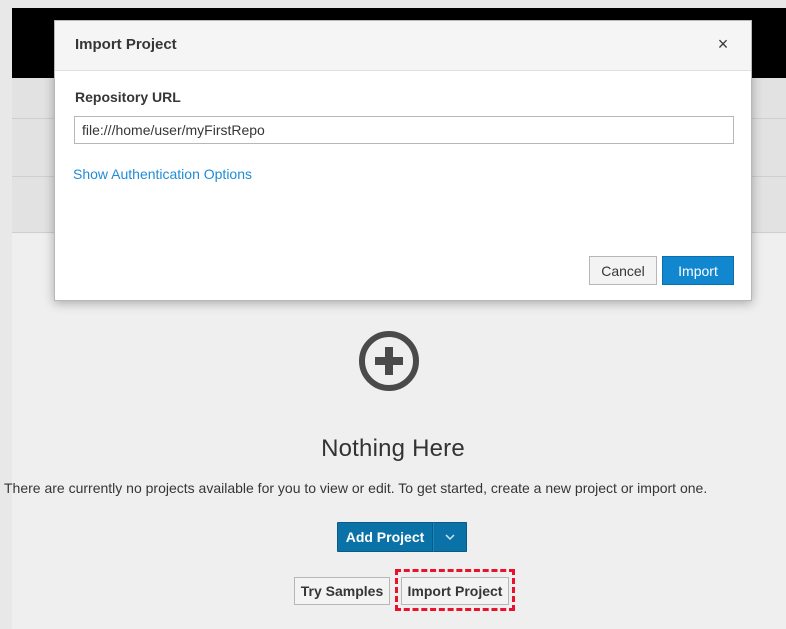  I want to click on import-button: Import, so click(698, 270).